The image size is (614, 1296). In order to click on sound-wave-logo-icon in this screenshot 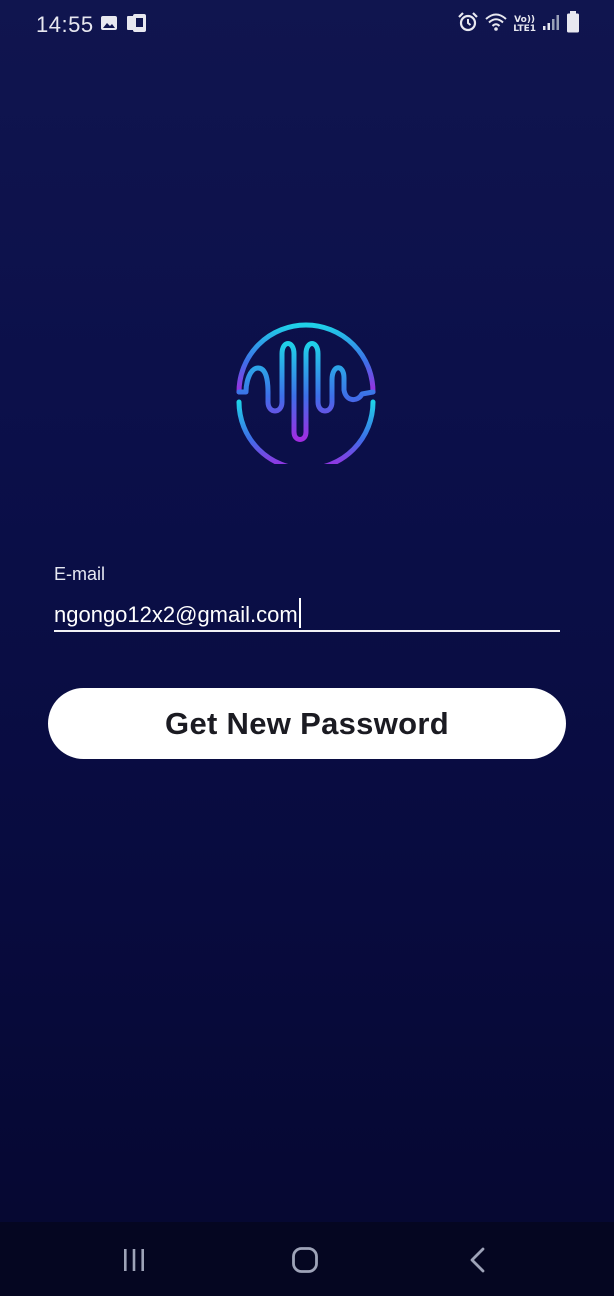, I will do `click(306, 397)`.